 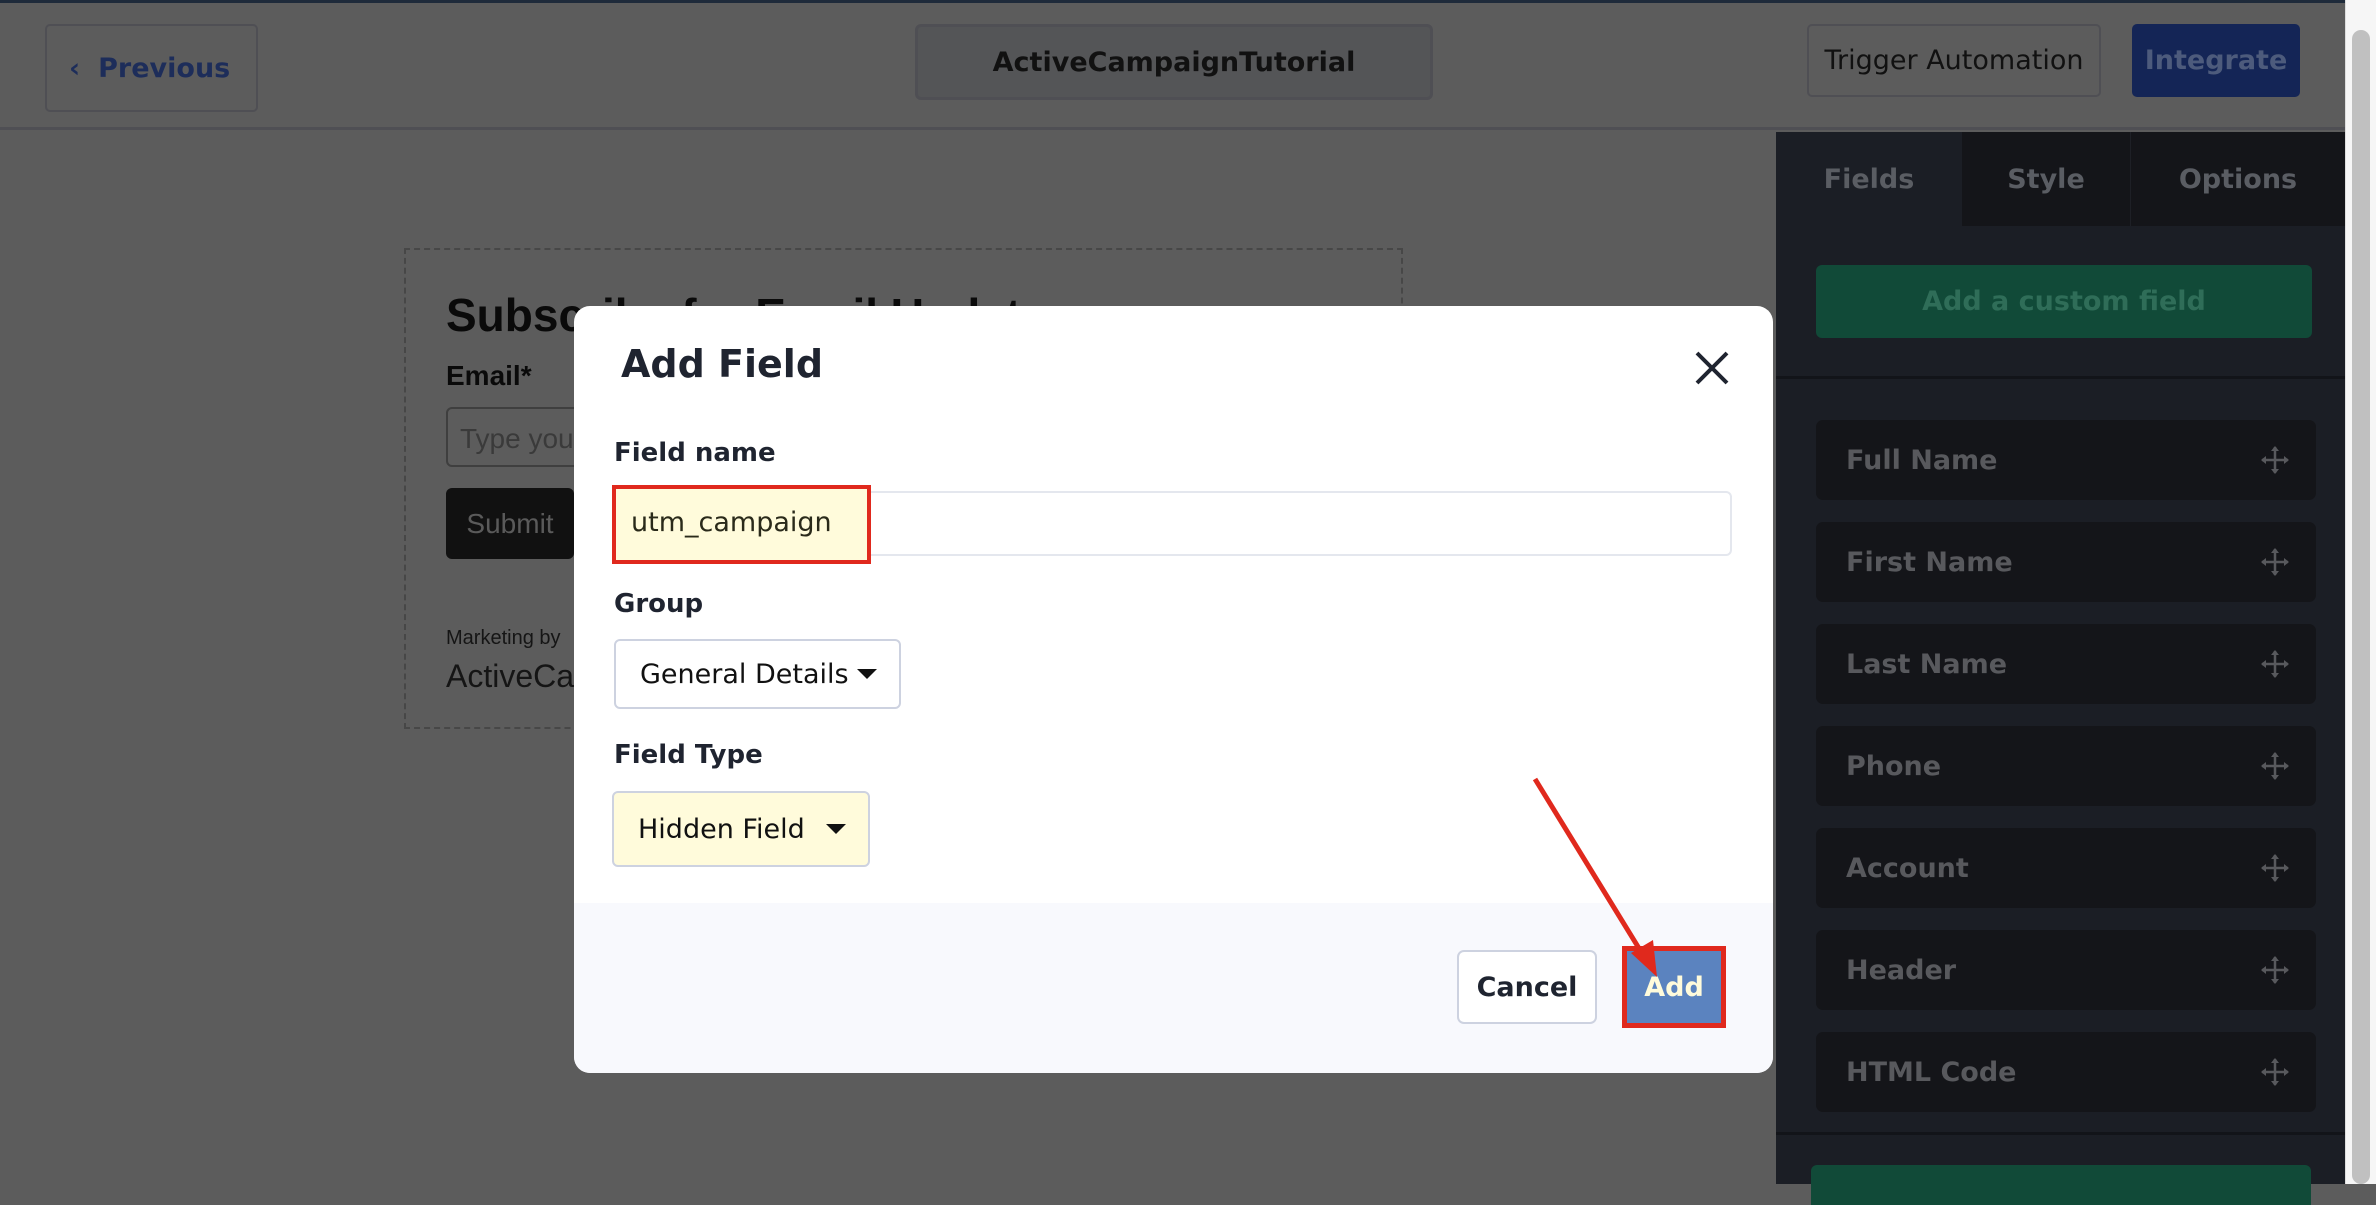 I want to click on integrate-button: Integrate, so click(x=2216, y=60).